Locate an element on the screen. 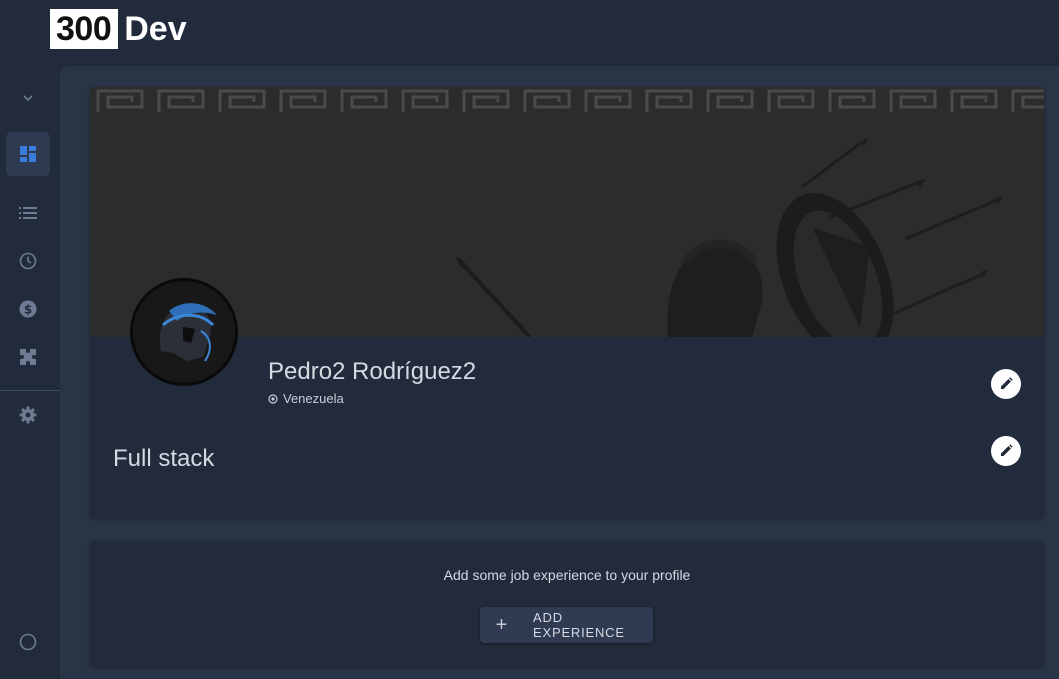  avatar is located at coordinates (184, 332).